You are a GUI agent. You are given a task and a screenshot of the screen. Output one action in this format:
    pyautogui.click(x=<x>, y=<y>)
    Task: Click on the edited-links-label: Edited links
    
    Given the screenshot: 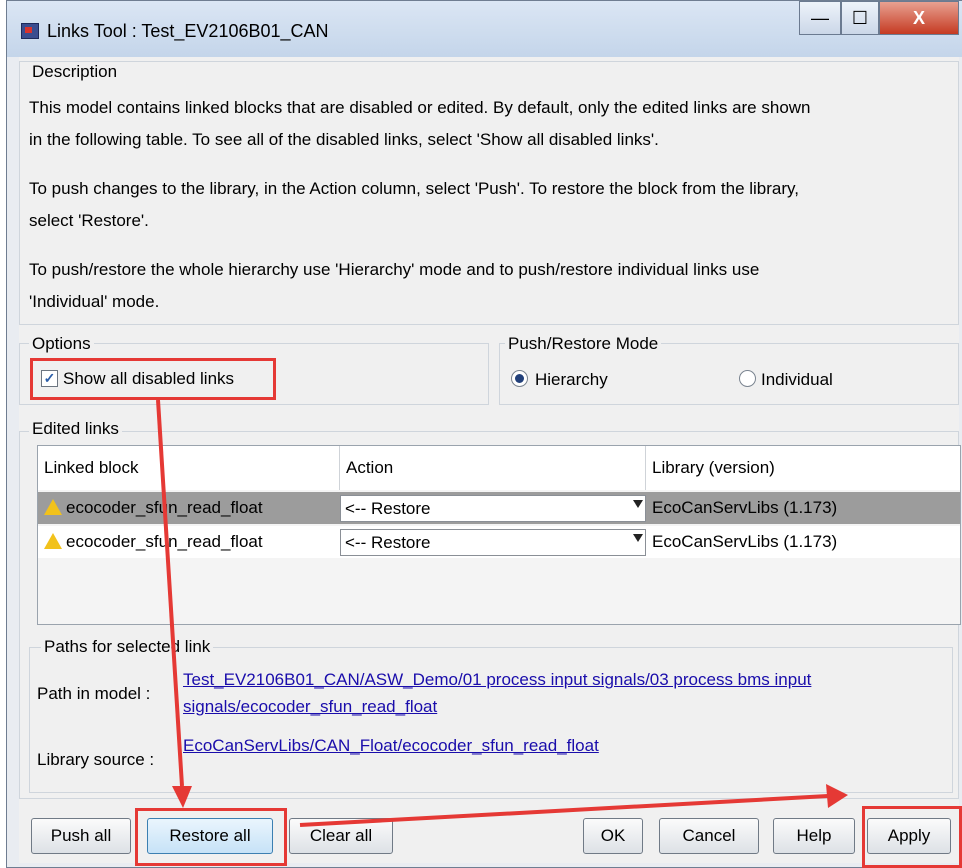 What is the action you would take?
    pyautogui.click(x=75, y=429)
    